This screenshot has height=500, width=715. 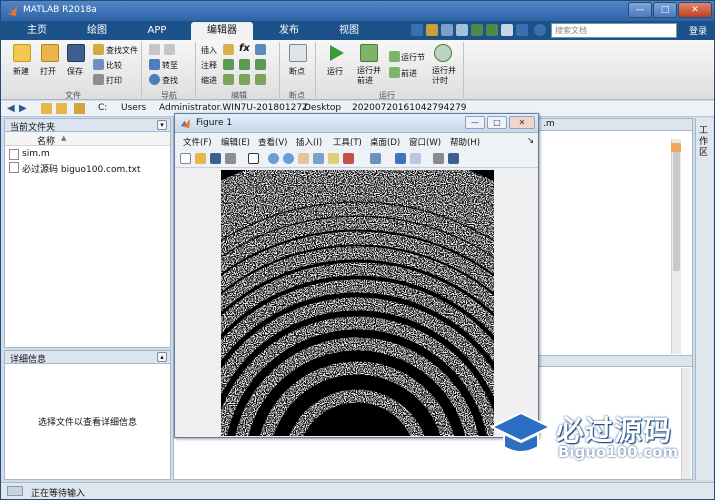 I want to click on cut-icon, so click(x=432, y=30).